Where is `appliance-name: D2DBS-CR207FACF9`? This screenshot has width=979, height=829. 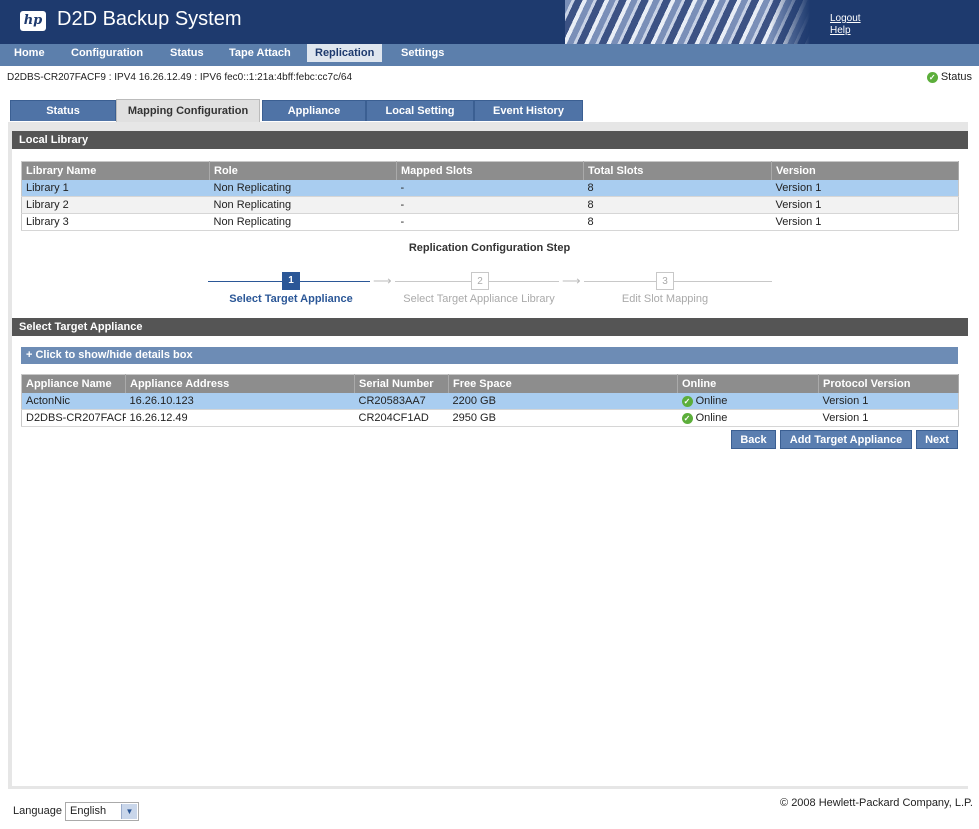 appliance-name: D2DBS-CR207FACF9 is located at coordinates (73, 418).